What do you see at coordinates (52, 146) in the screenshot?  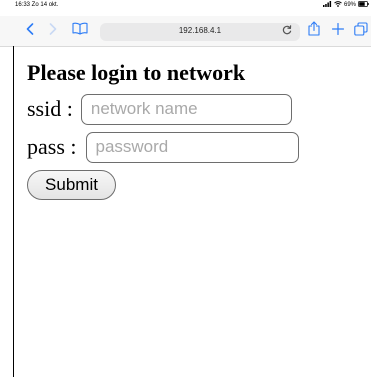 I see `pass-label: pass :` at bounding box center [52, 146].